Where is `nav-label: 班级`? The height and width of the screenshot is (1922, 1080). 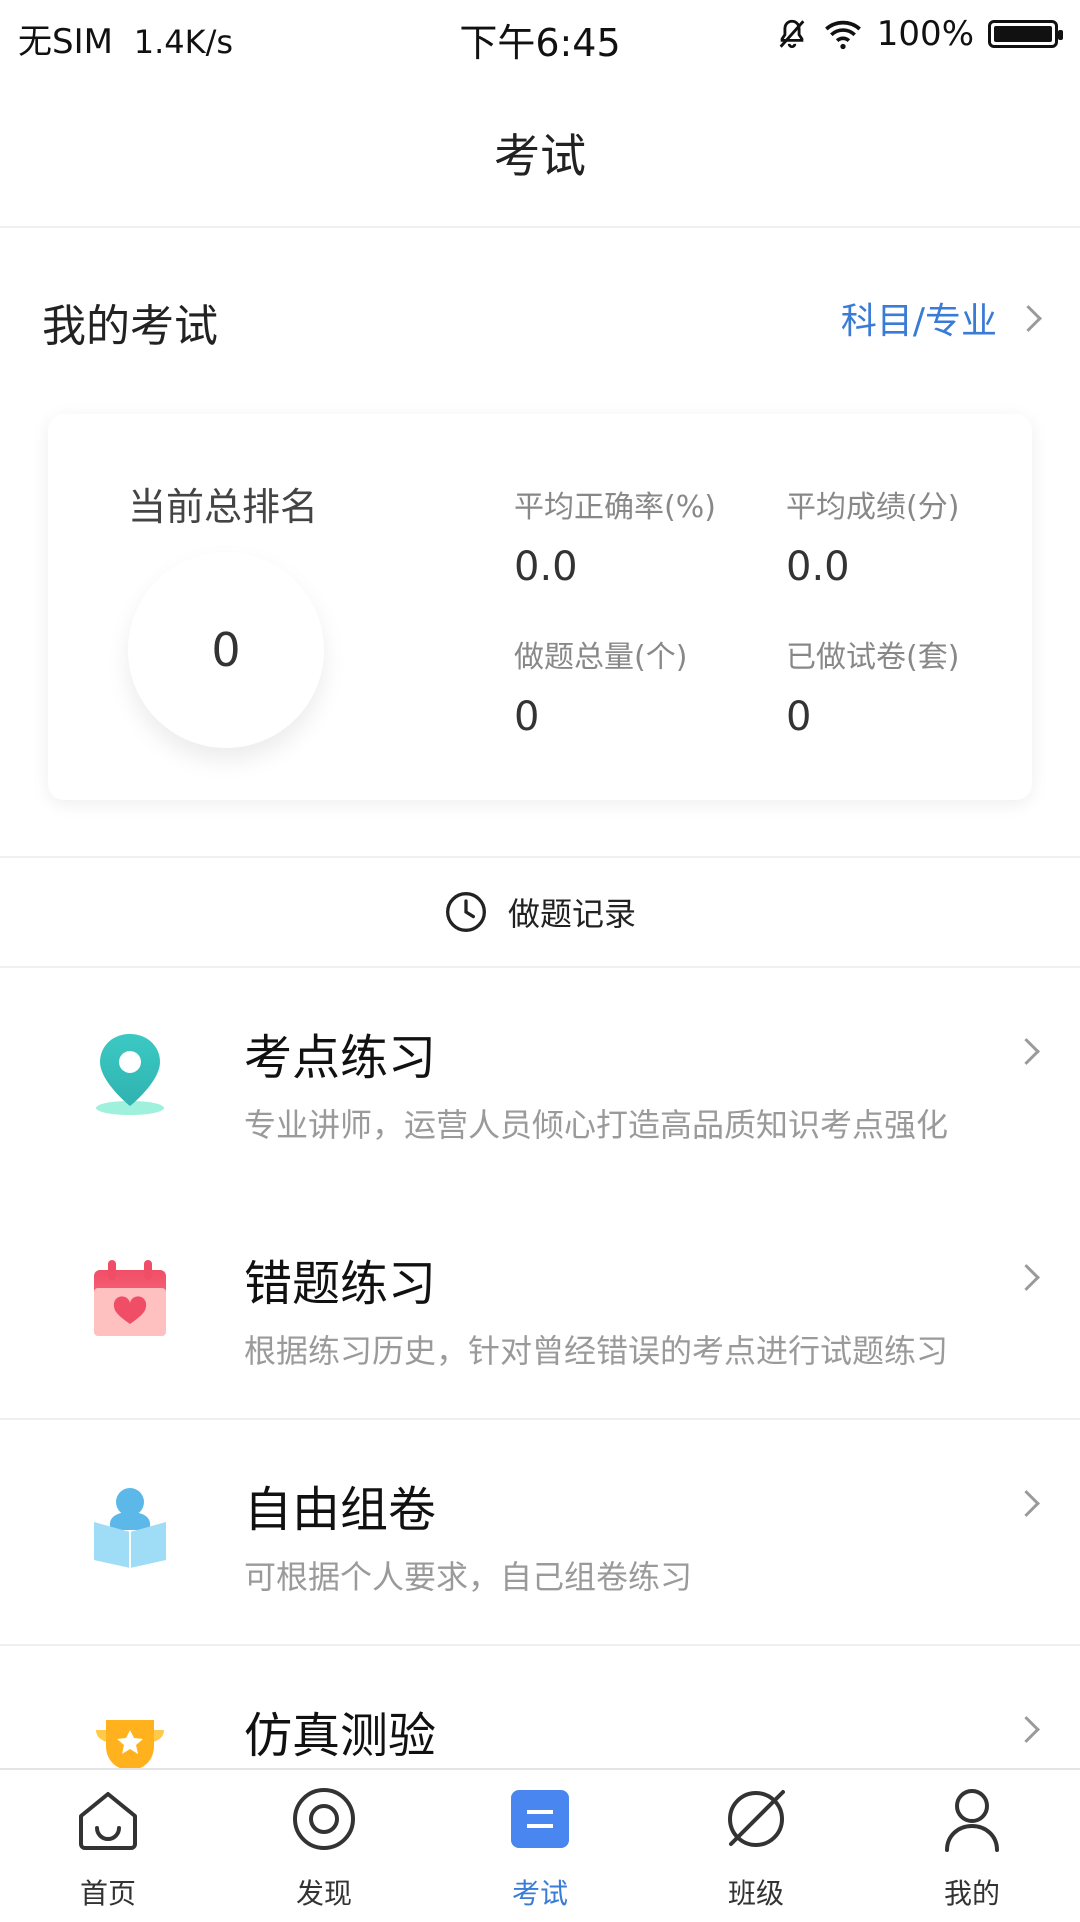
nav-label: 班级 is located at coordinates (755, 1893).